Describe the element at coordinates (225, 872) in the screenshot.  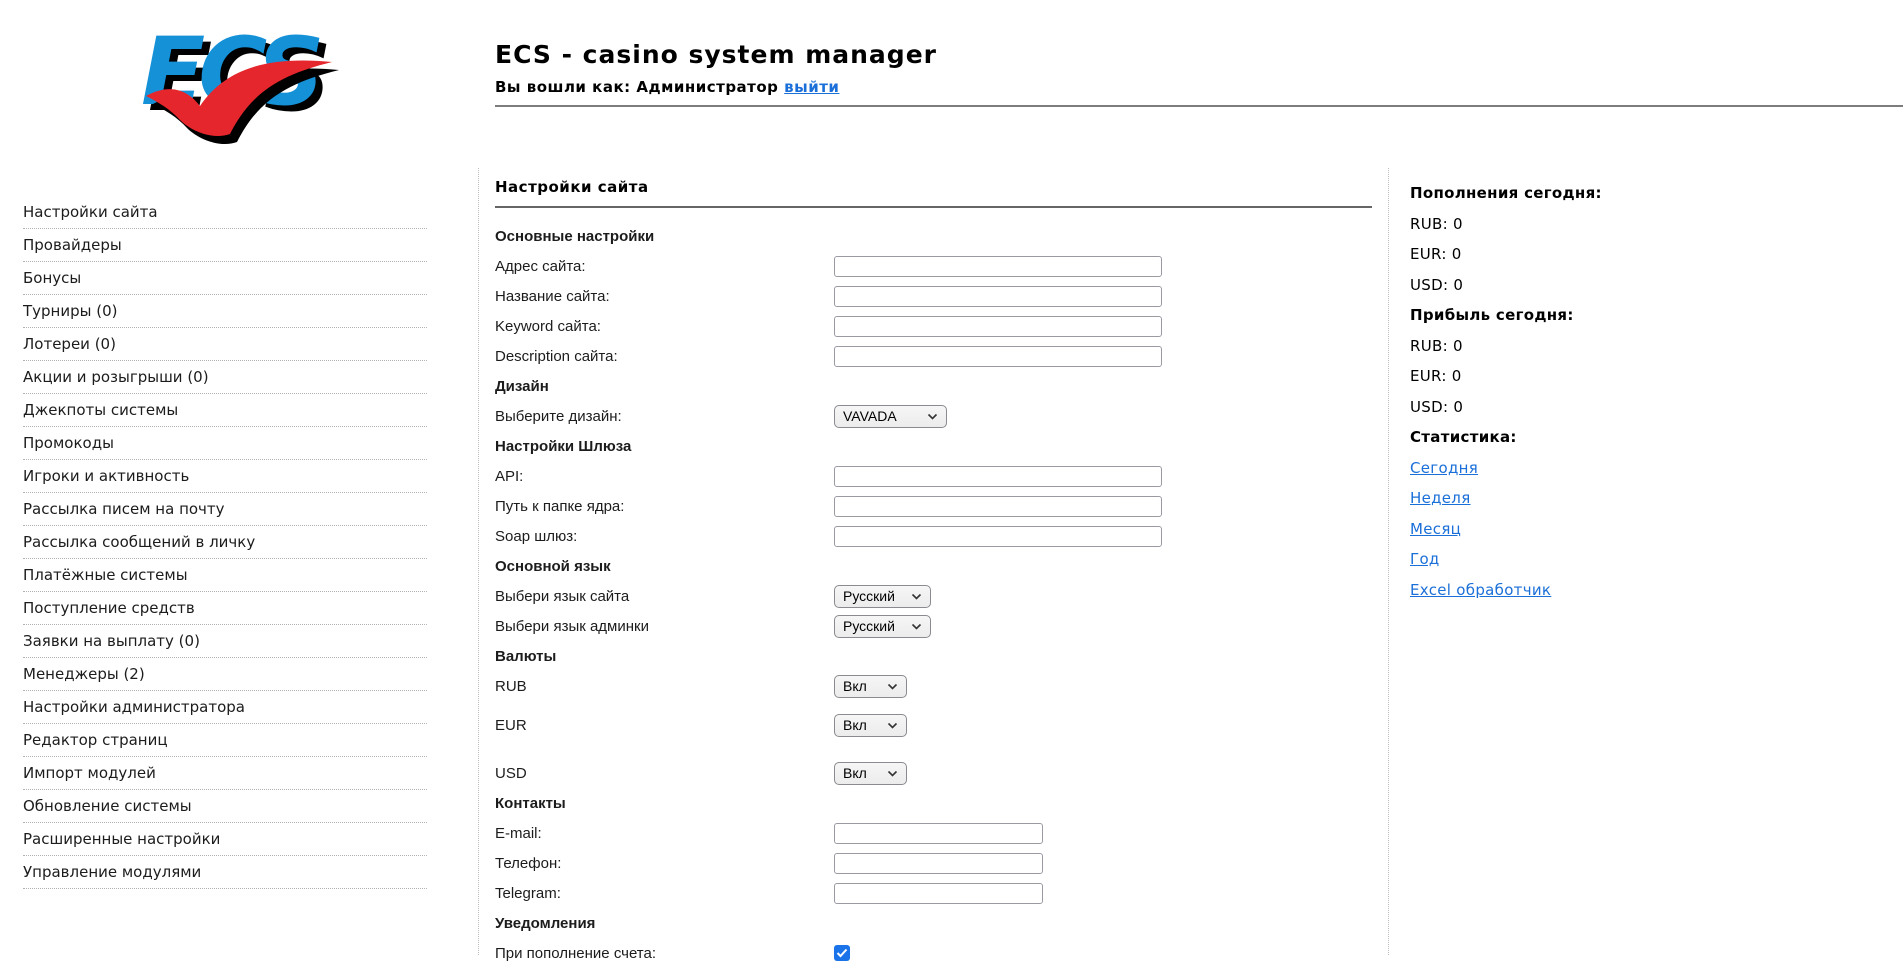
I see `sidebar-item-module-management: Управление модулями` at that location.